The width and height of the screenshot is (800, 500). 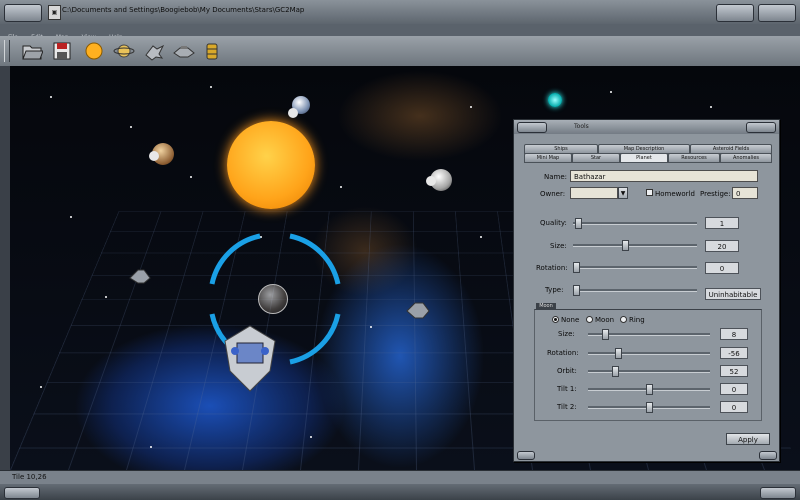 I want to click on tab-planet: Planet, so click(x=644, y=158).